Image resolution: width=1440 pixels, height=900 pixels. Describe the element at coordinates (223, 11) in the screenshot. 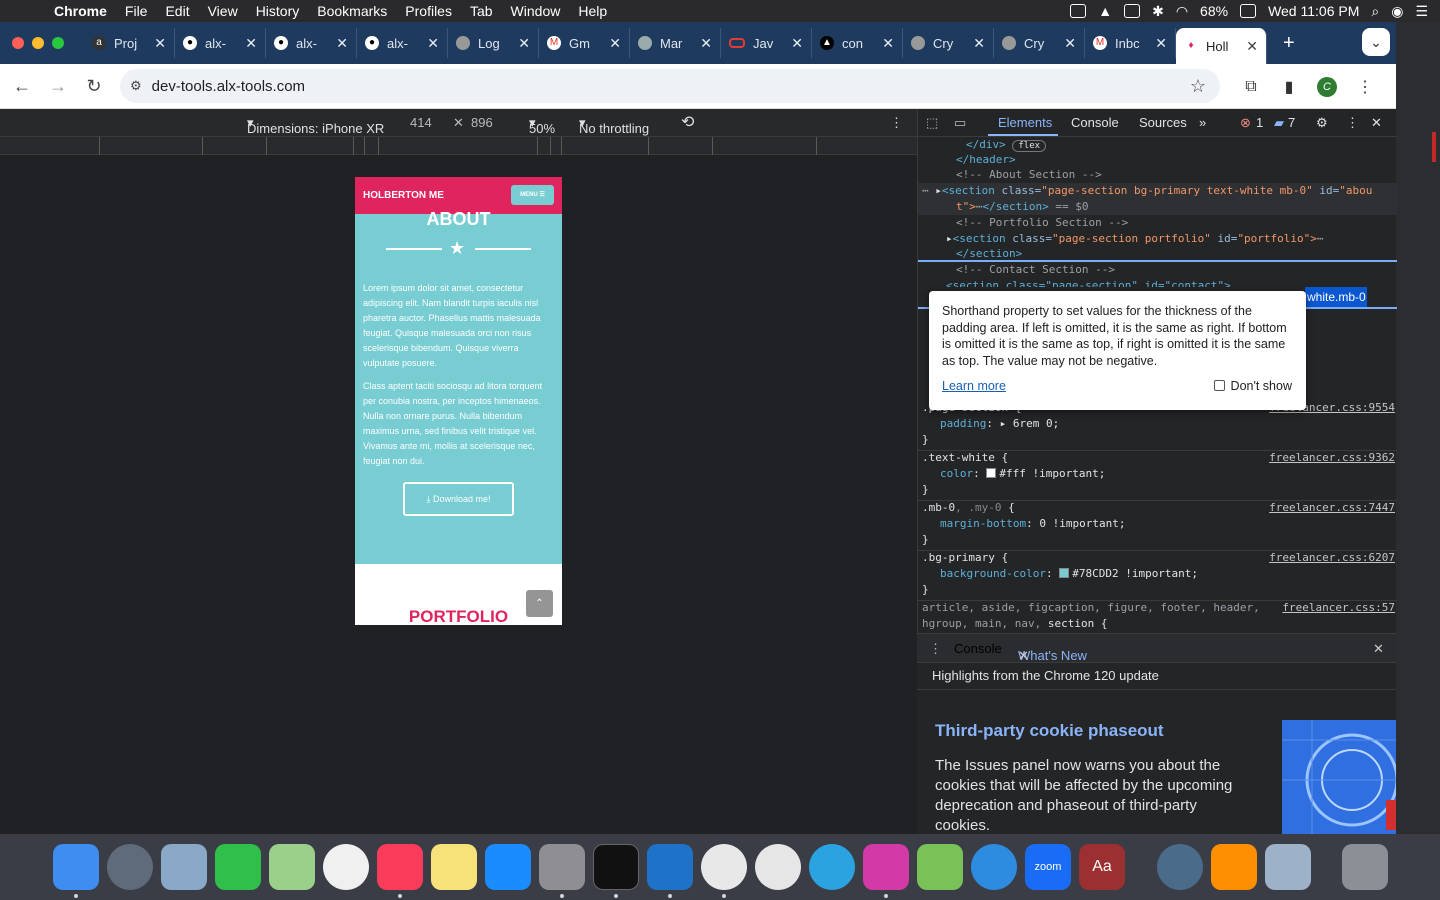

I see `menu-view: View` at that location.